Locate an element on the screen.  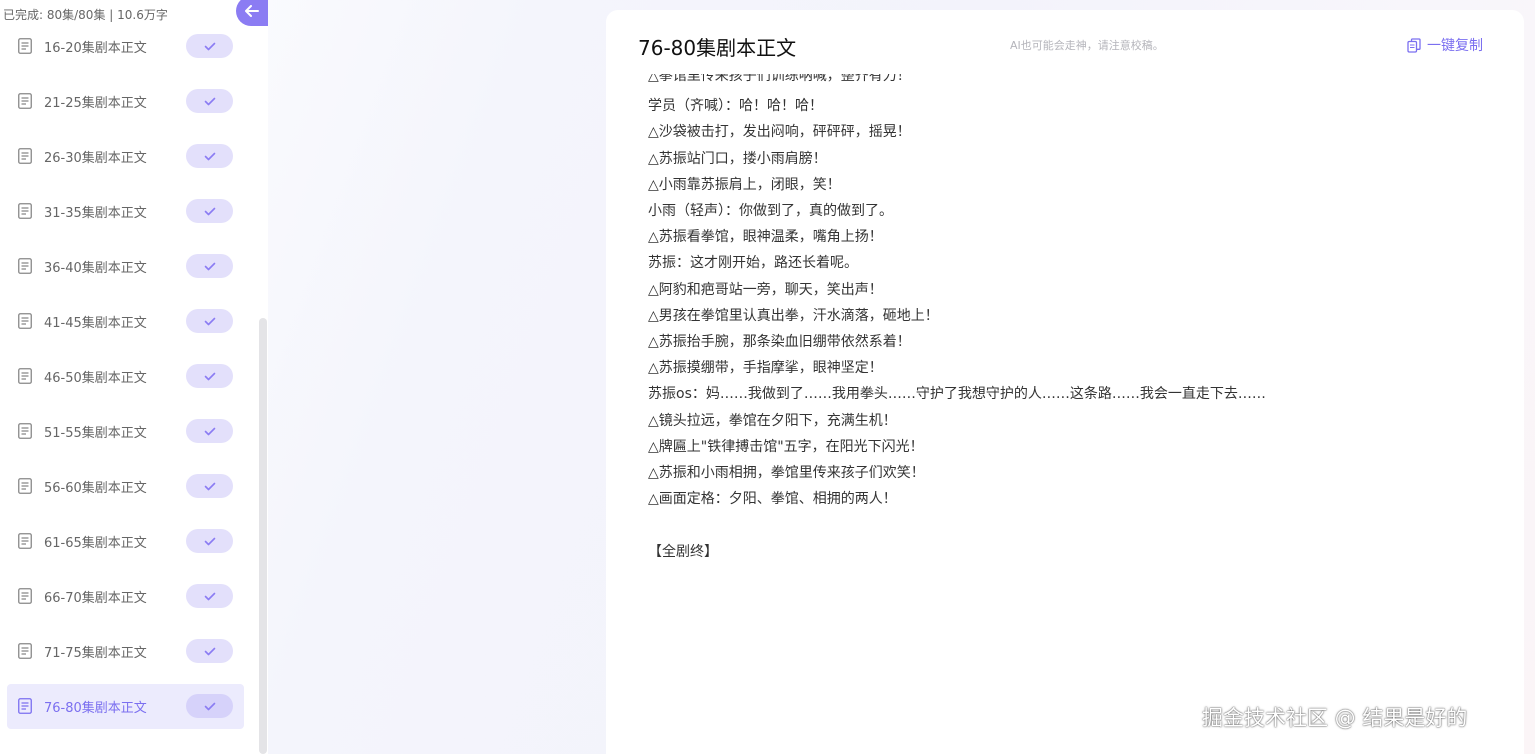
sidebar-item-episode: 26-30集剧本正文 is located at coordinates (125, 156).